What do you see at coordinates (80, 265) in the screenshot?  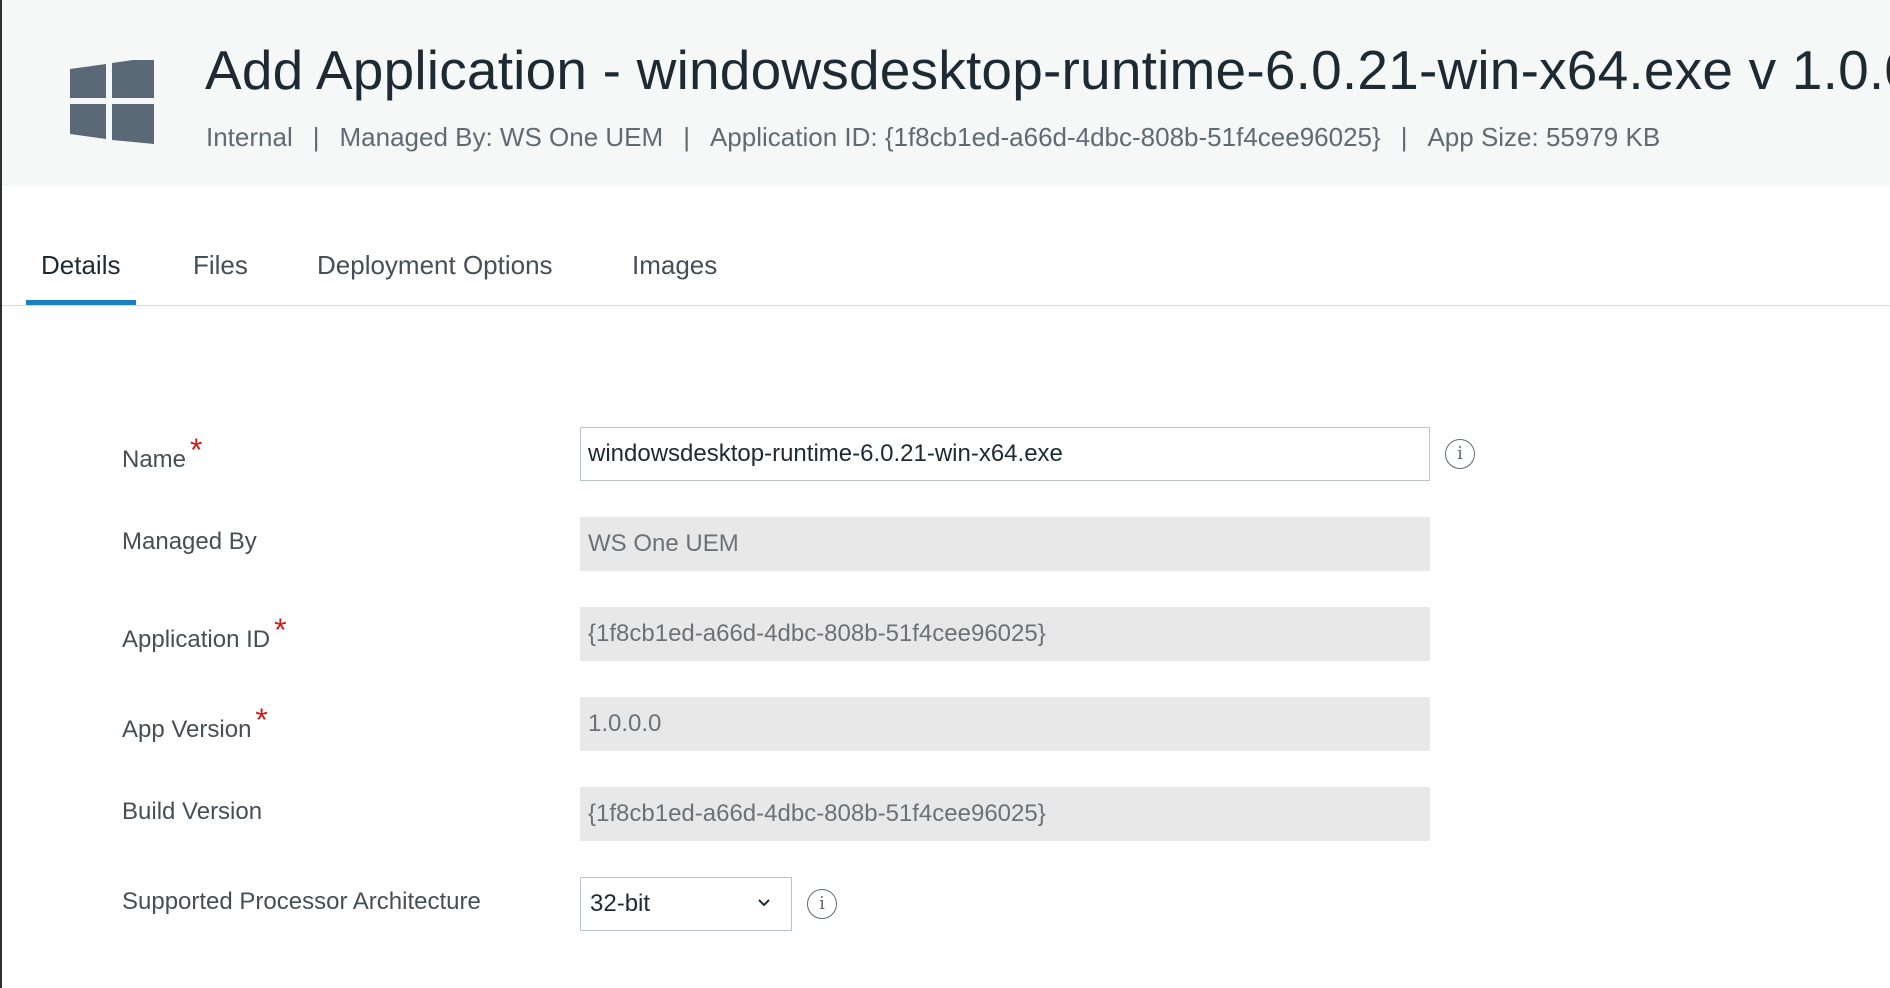 I see `tab-details: Details` at bounding box center [80, 265].